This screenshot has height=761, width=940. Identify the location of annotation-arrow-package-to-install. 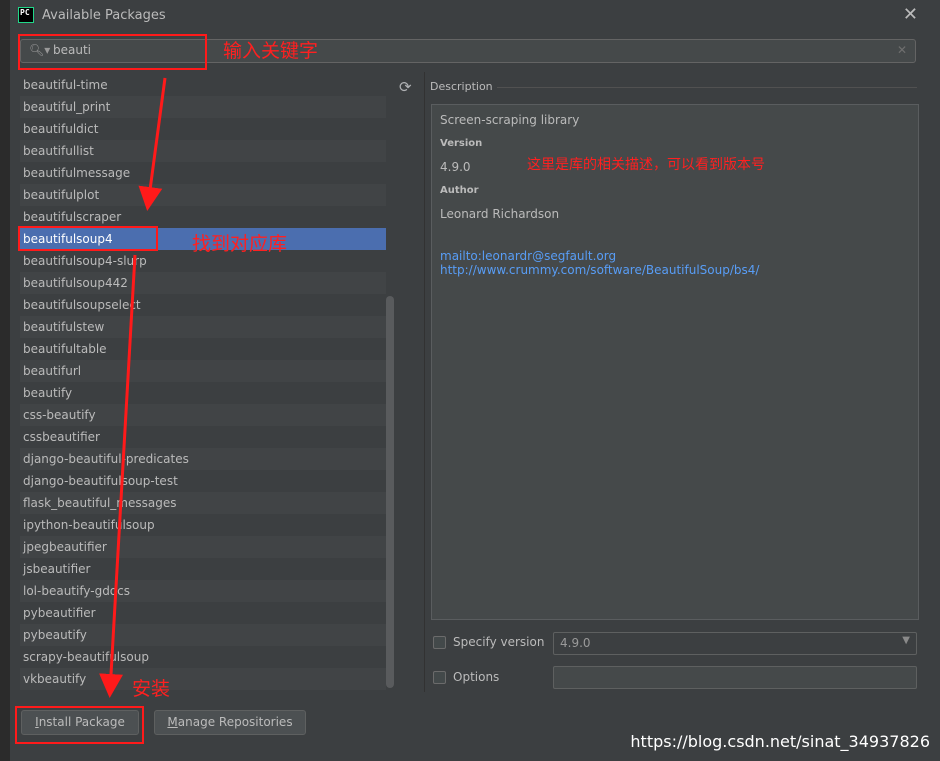
(118, 476).